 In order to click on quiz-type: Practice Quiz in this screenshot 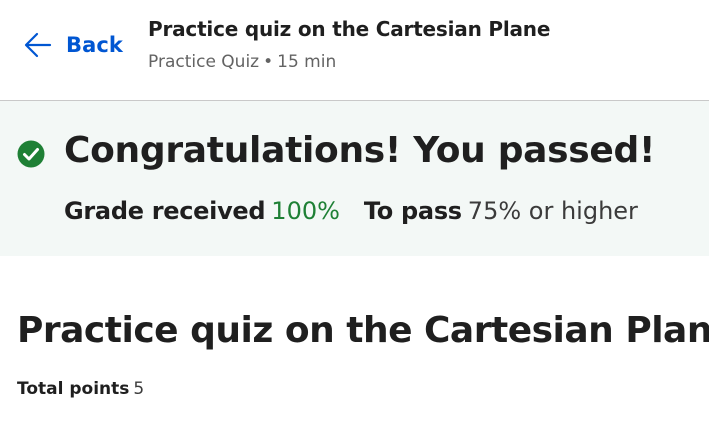, I will do `click(204, 62)`.